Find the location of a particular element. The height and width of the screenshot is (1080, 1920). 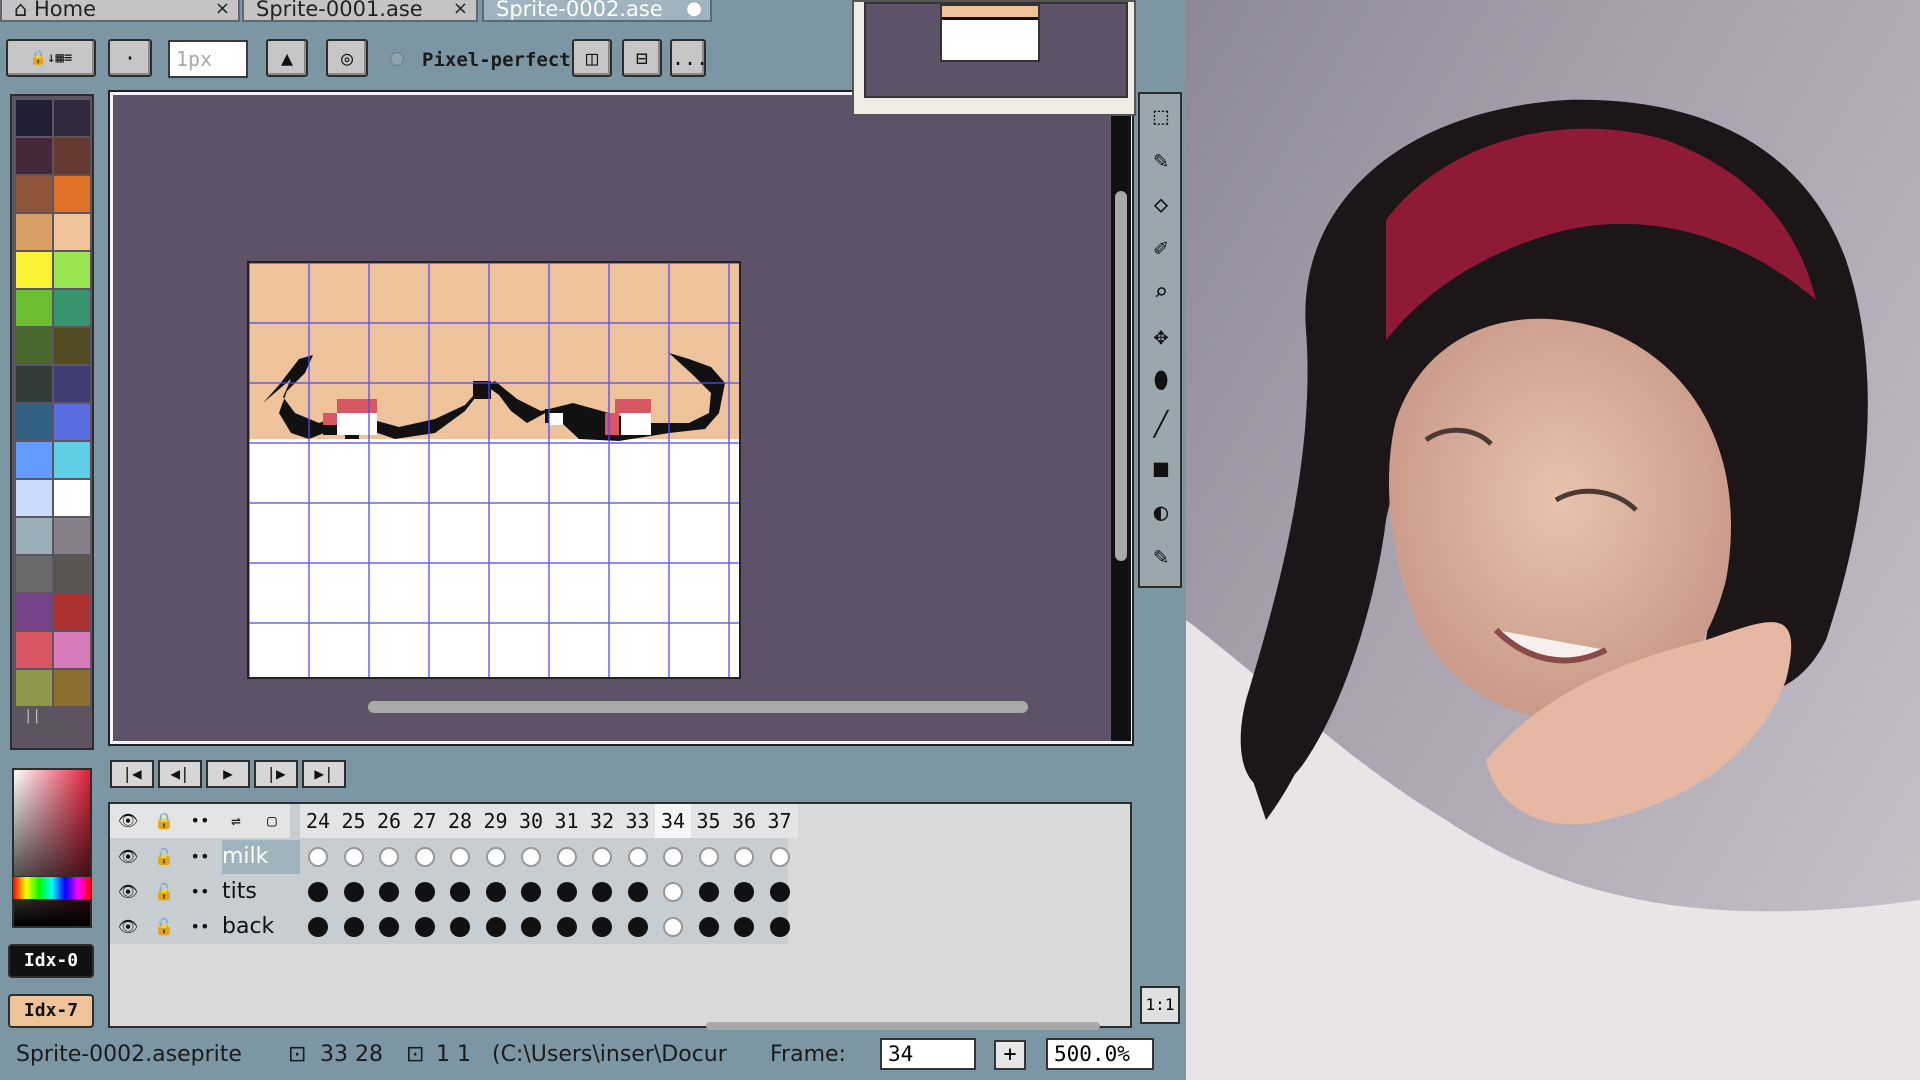

frame-header: 24 is located at coordinates (318, 821).